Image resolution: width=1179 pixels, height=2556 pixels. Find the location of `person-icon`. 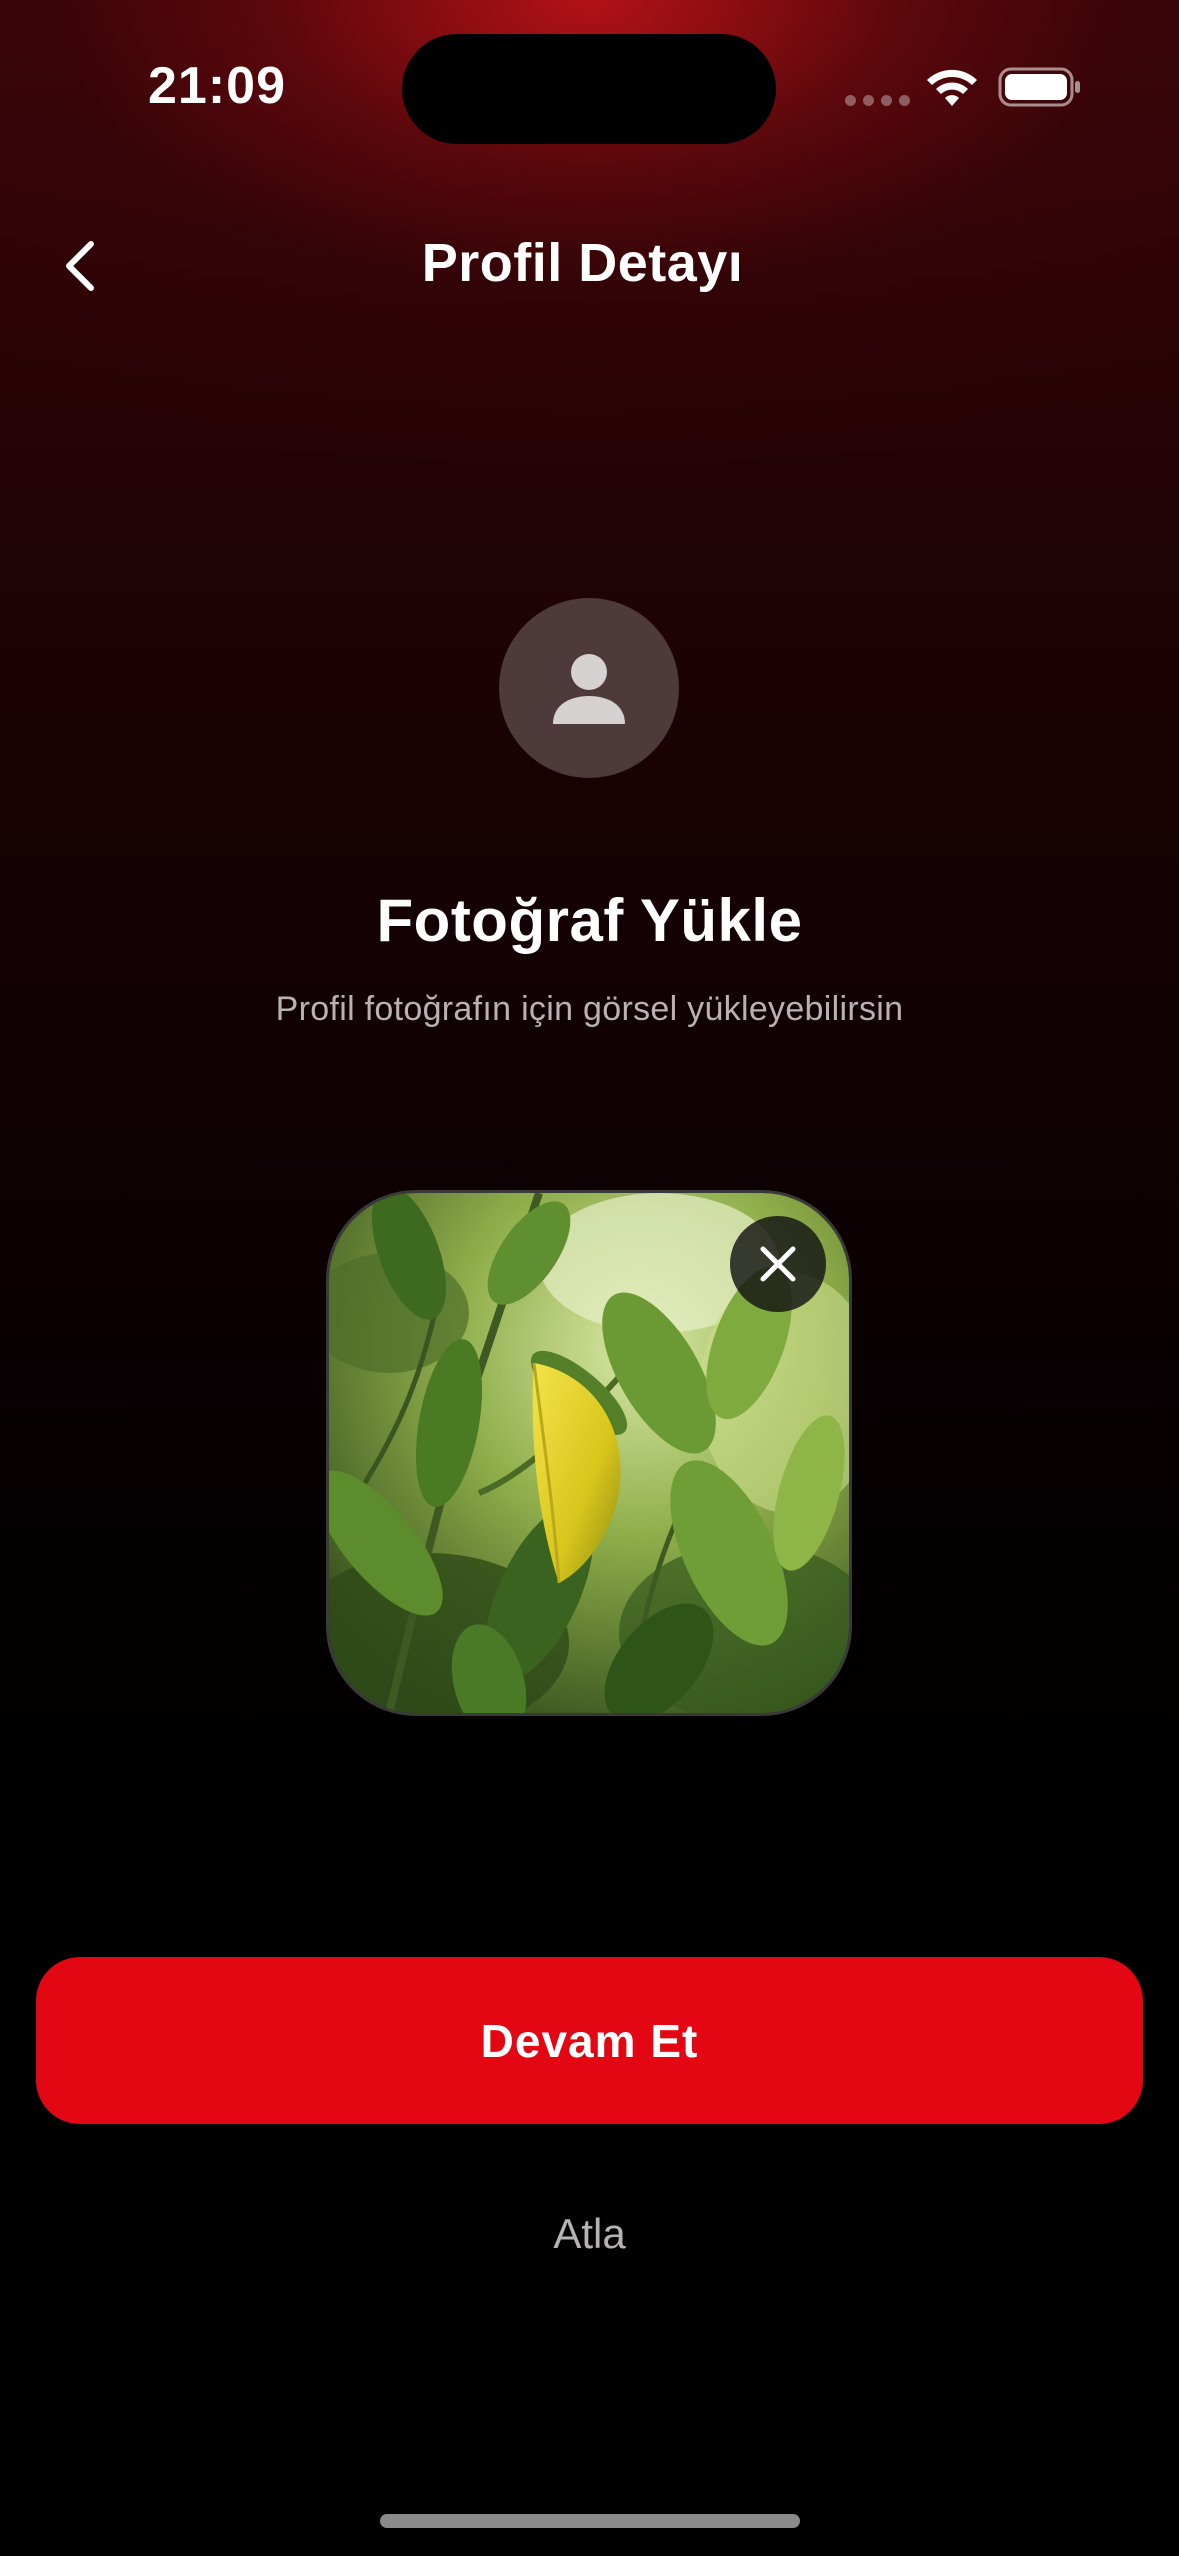

person-icon is located at coordinates (589, 689).